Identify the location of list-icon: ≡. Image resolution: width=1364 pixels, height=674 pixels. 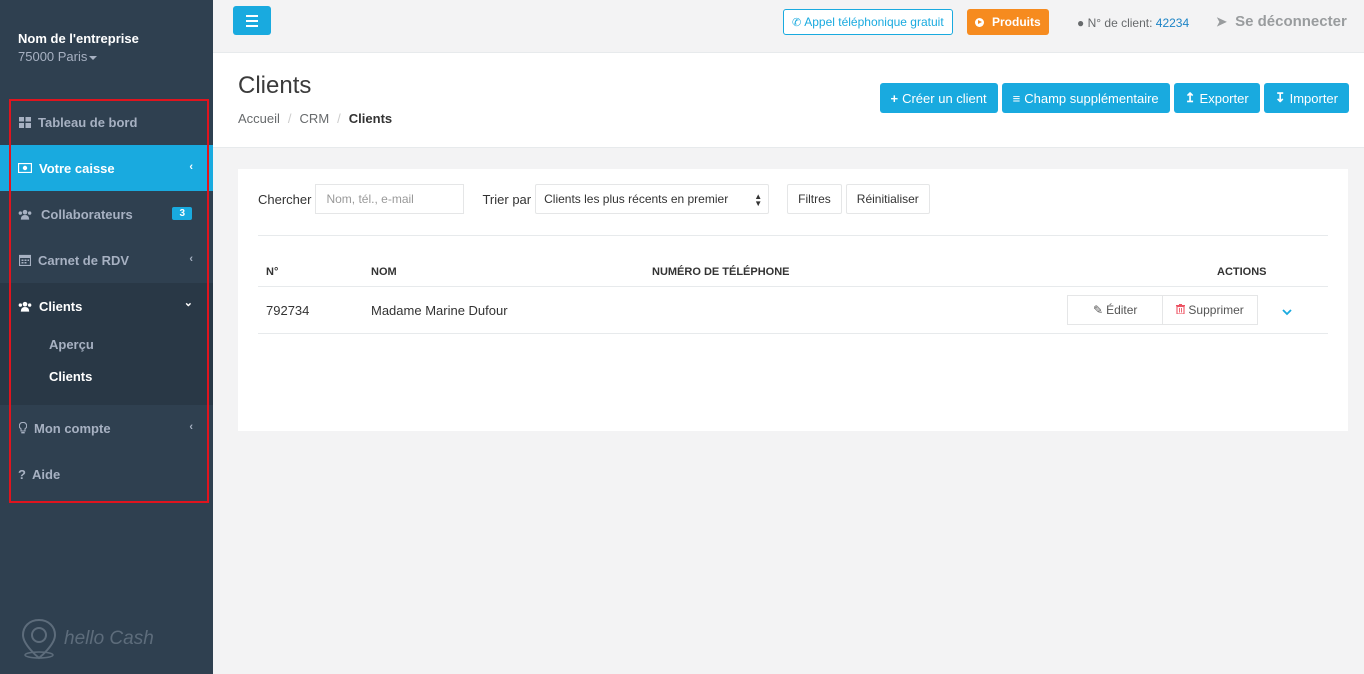
(1016, 98).